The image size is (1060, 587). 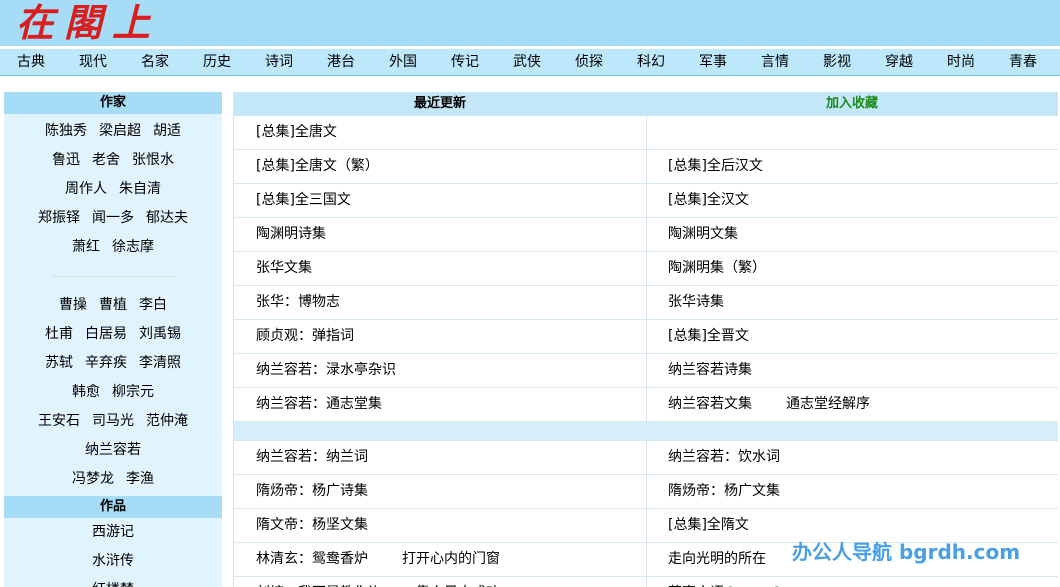 What do you see at coordinates (863, 336) in the screenshot?
I see `right-cell: [总集]全晋文` at bounding box center [863, 336].